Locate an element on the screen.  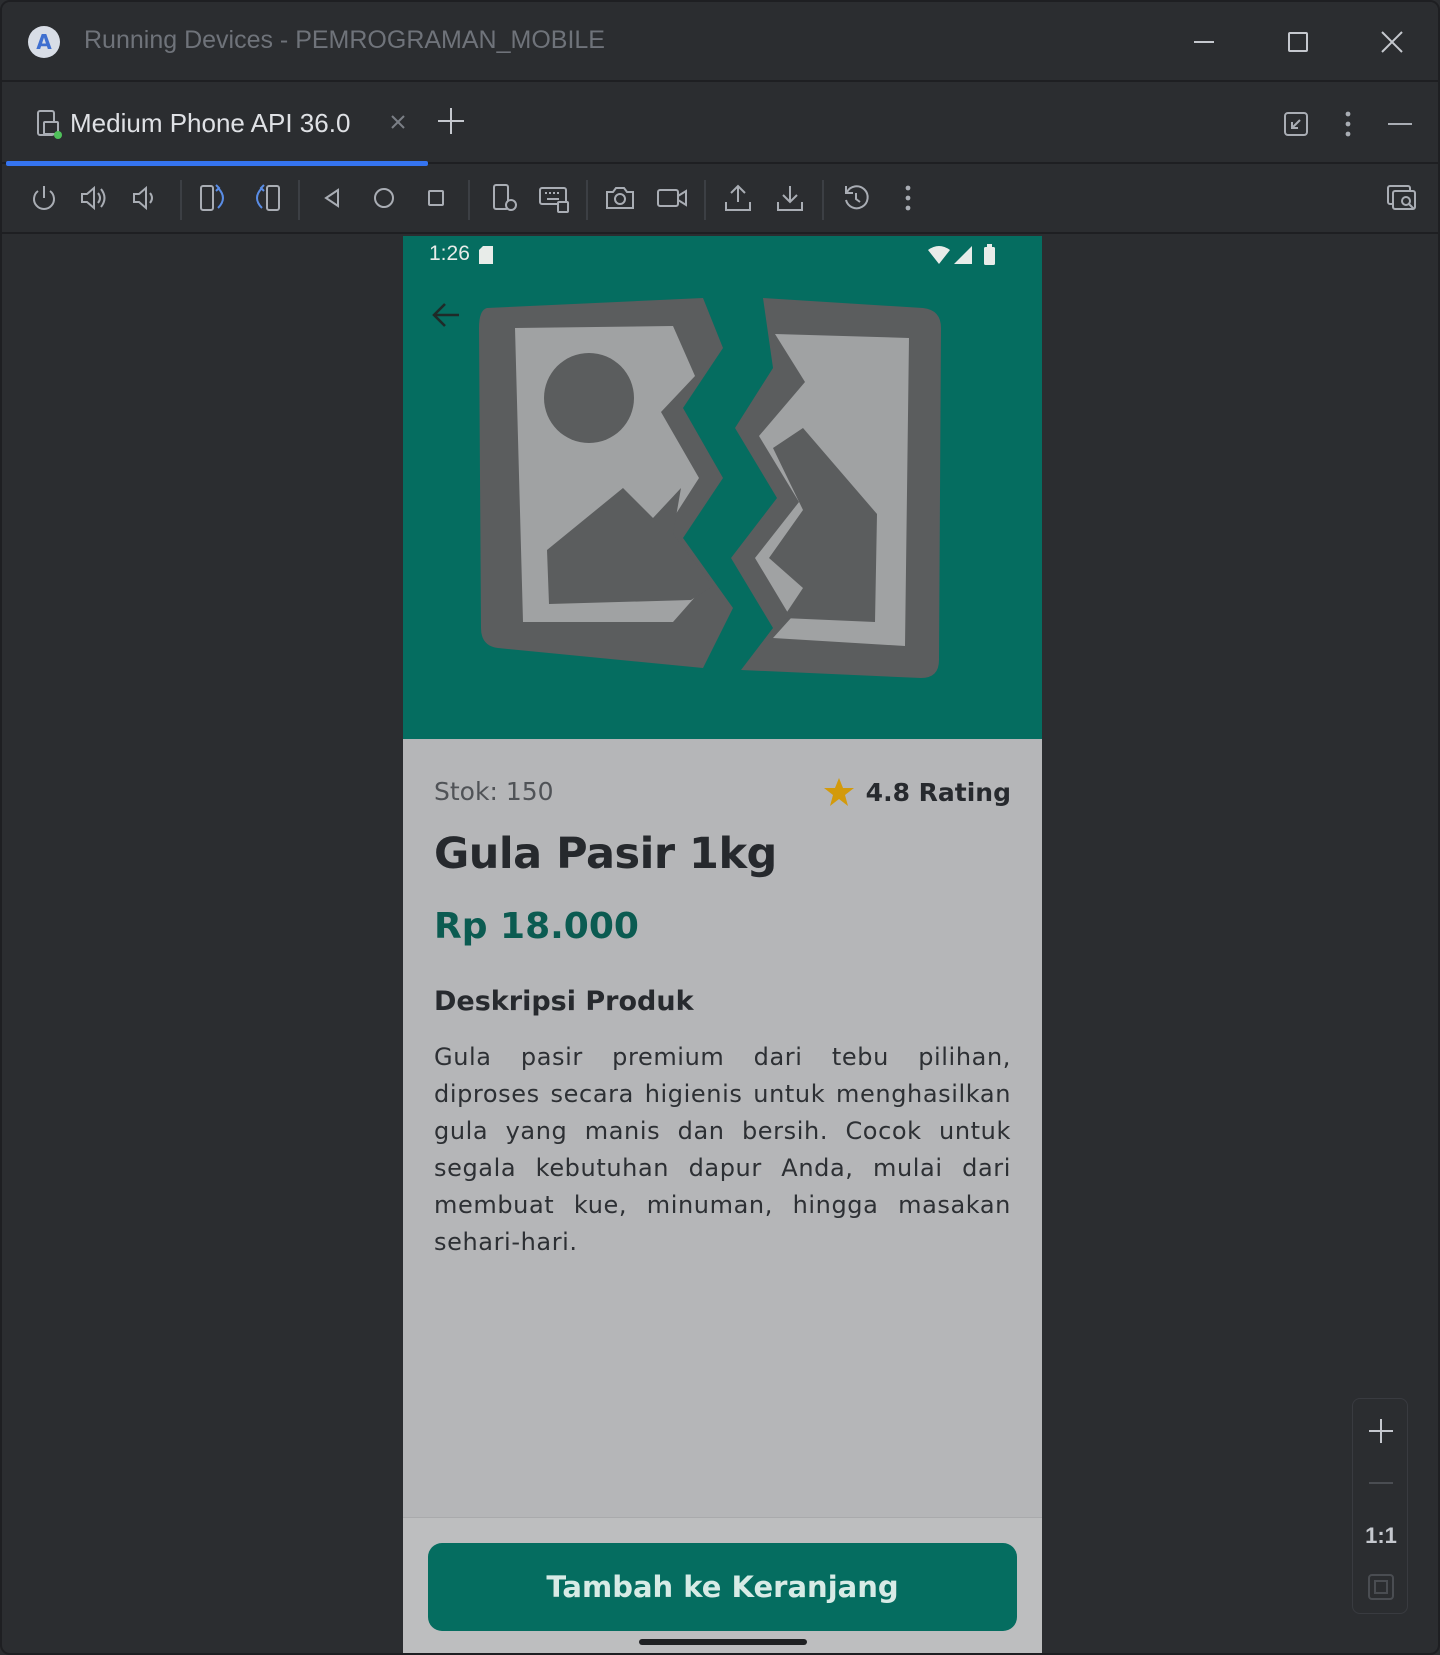
tab-medium-phone: Medium Phone API 36.0 is located at coordinates (216, 124).